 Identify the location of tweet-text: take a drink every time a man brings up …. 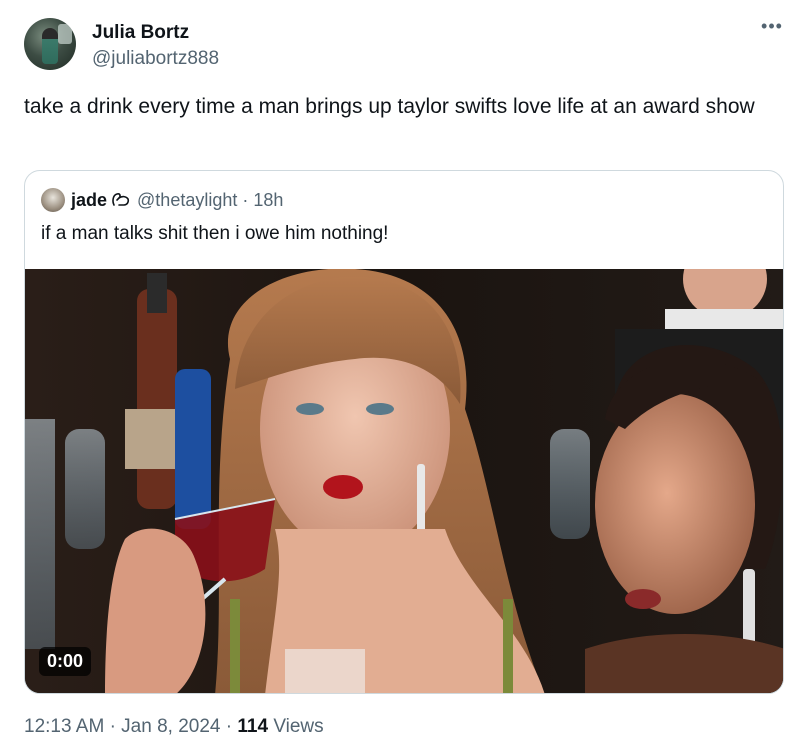
(389, 106).